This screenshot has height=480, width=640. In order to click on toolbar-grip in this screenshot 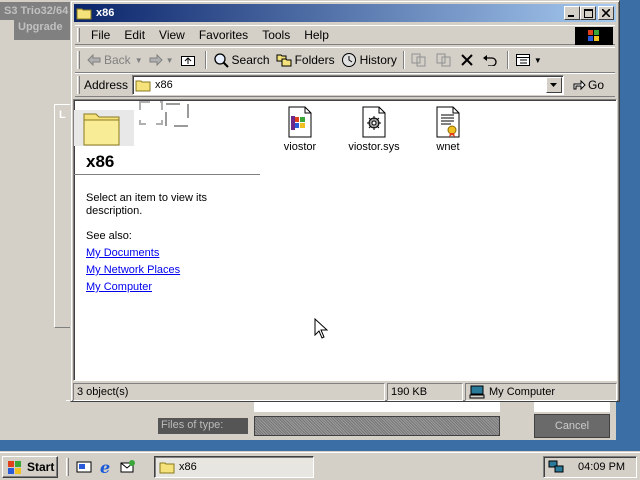, I will do `click(78, 60)`.